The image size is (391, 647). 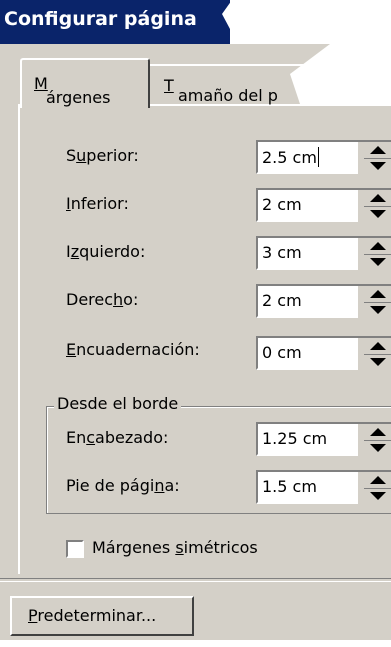 I want to click on derecho-spinner: 2 cm, so click(x=323, y=302).